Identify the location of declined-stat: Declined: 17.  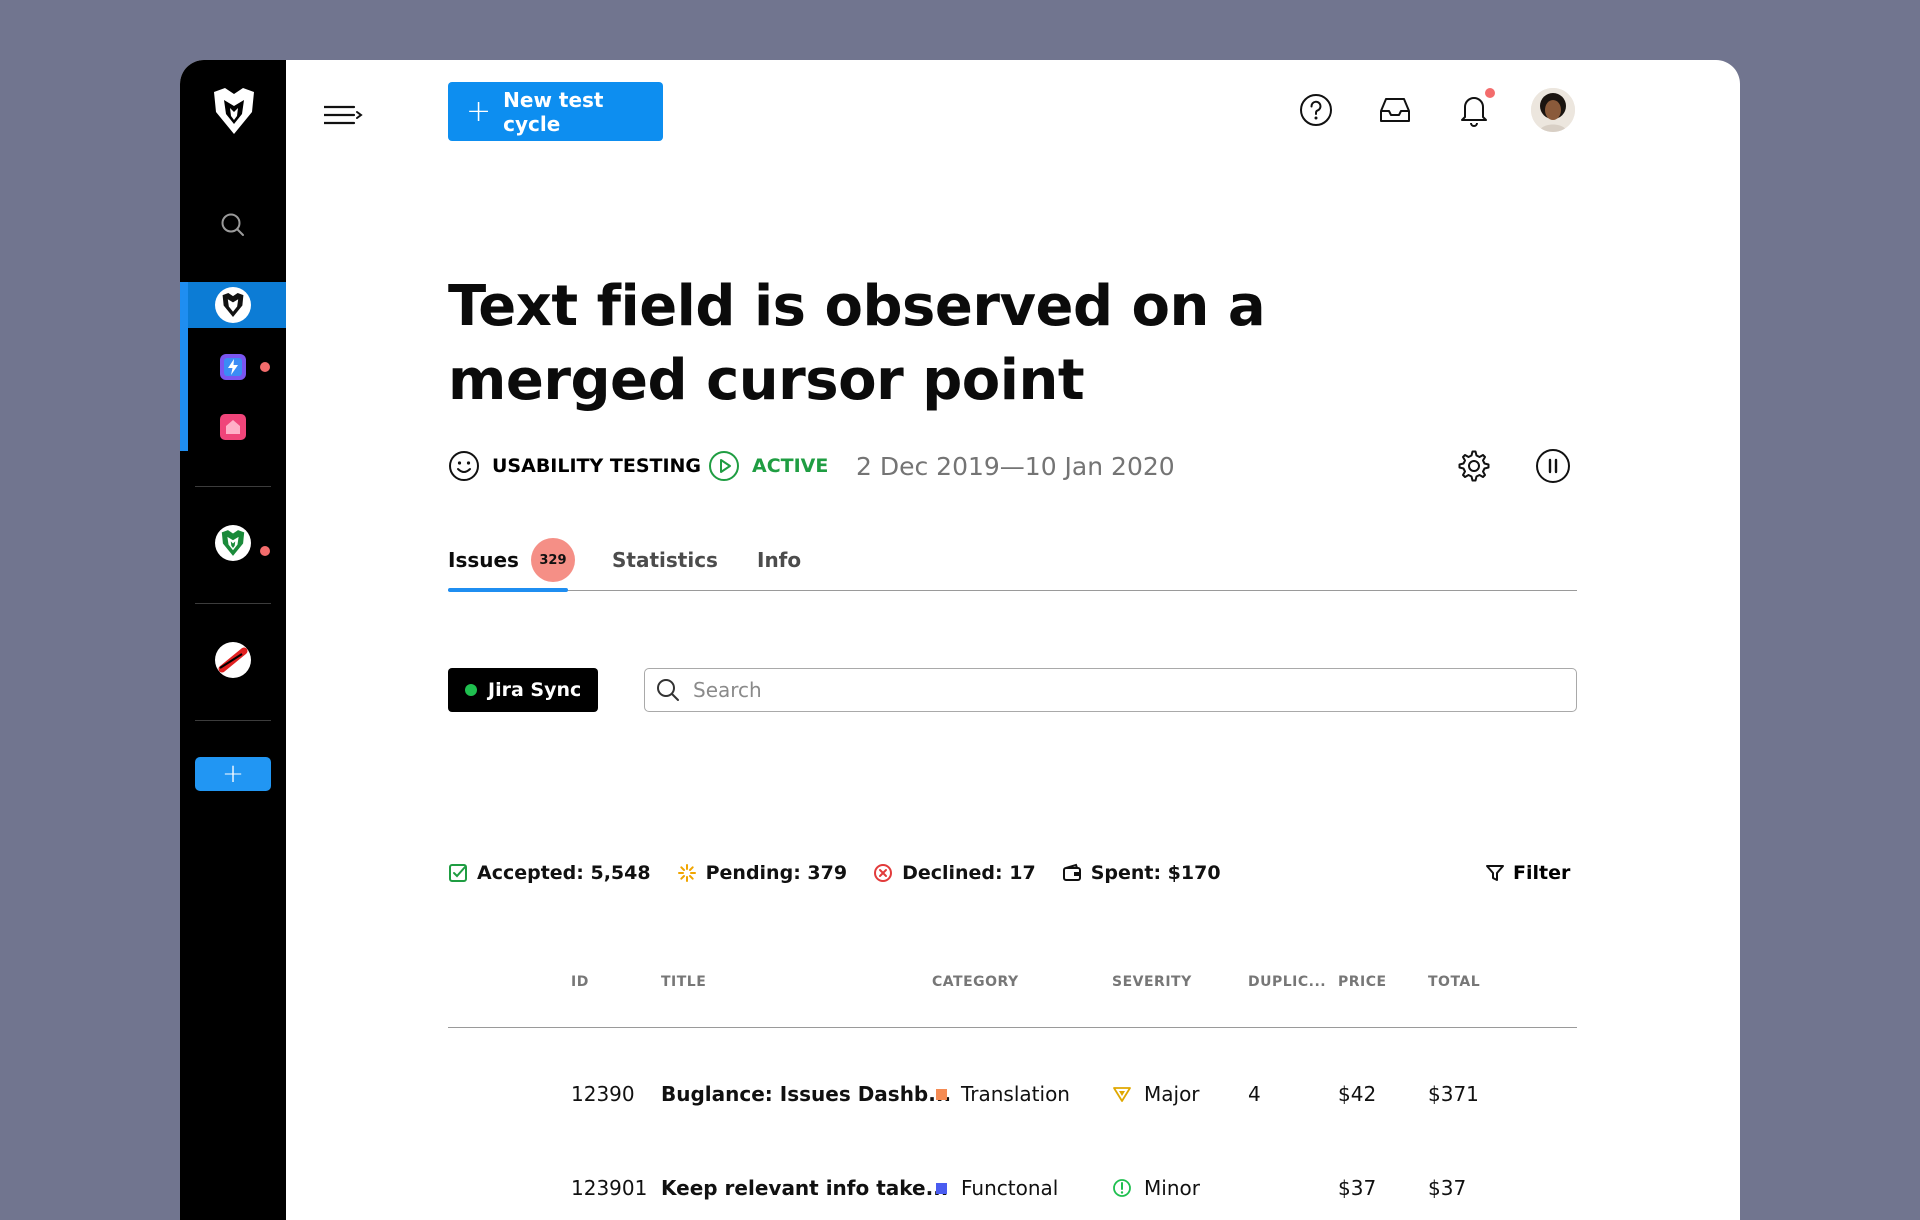
(954, 873).